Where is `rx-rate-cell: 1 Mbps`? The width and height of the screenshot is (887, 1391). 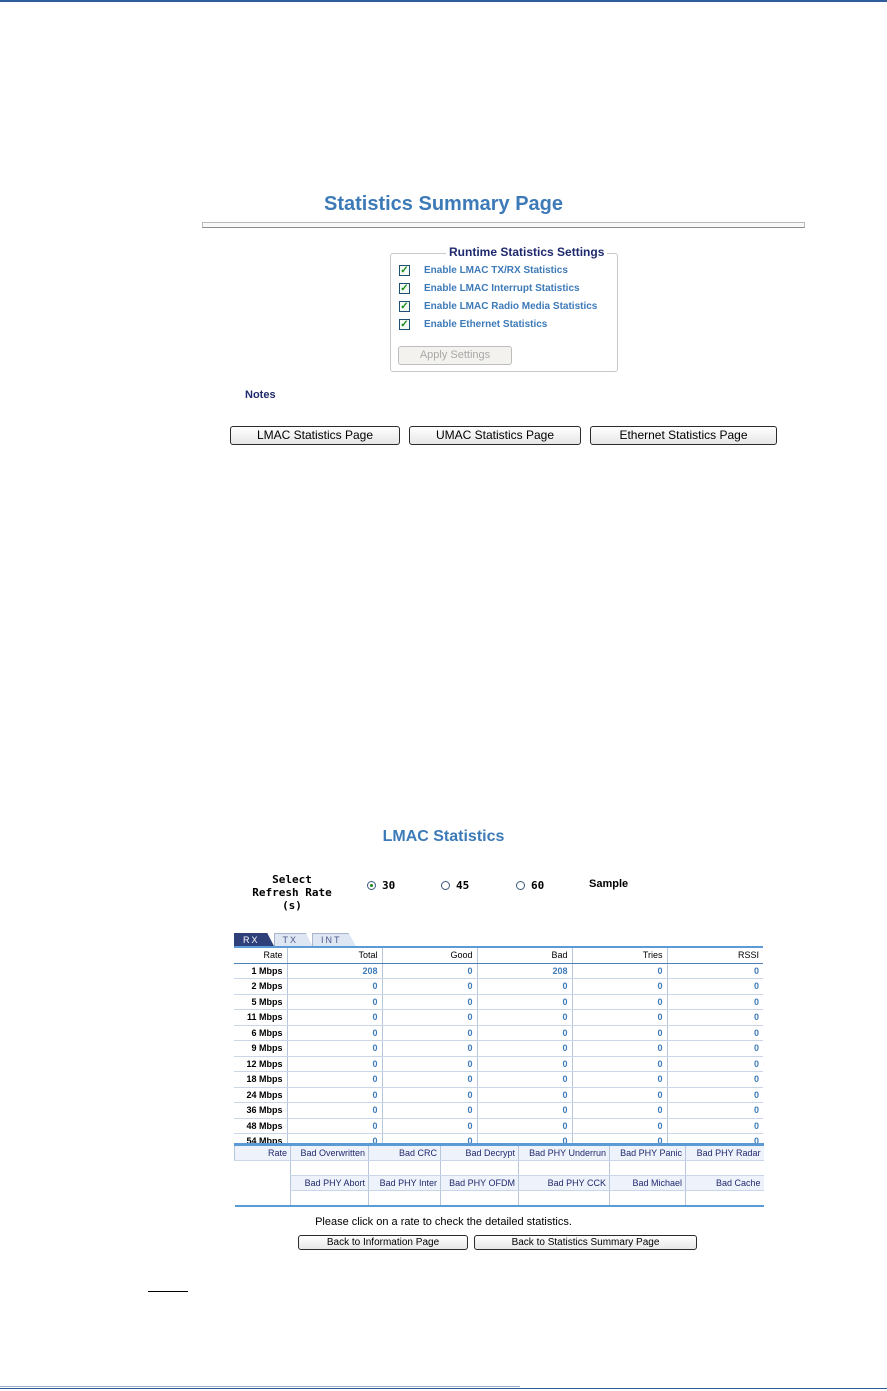 rx-rate-cell: 1 Mbps is located at coordinates (260, 971).